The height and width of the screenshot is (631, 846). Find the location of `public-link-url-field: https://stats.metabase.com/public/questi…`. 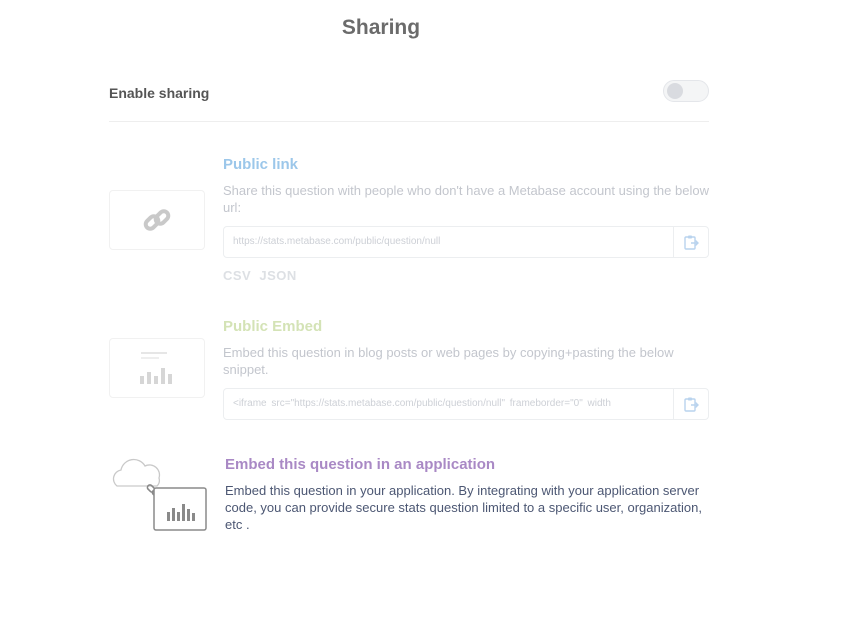

public-link-url-field: https://stats.metabase.com/public/questi… is located at coordinates (466, 242).